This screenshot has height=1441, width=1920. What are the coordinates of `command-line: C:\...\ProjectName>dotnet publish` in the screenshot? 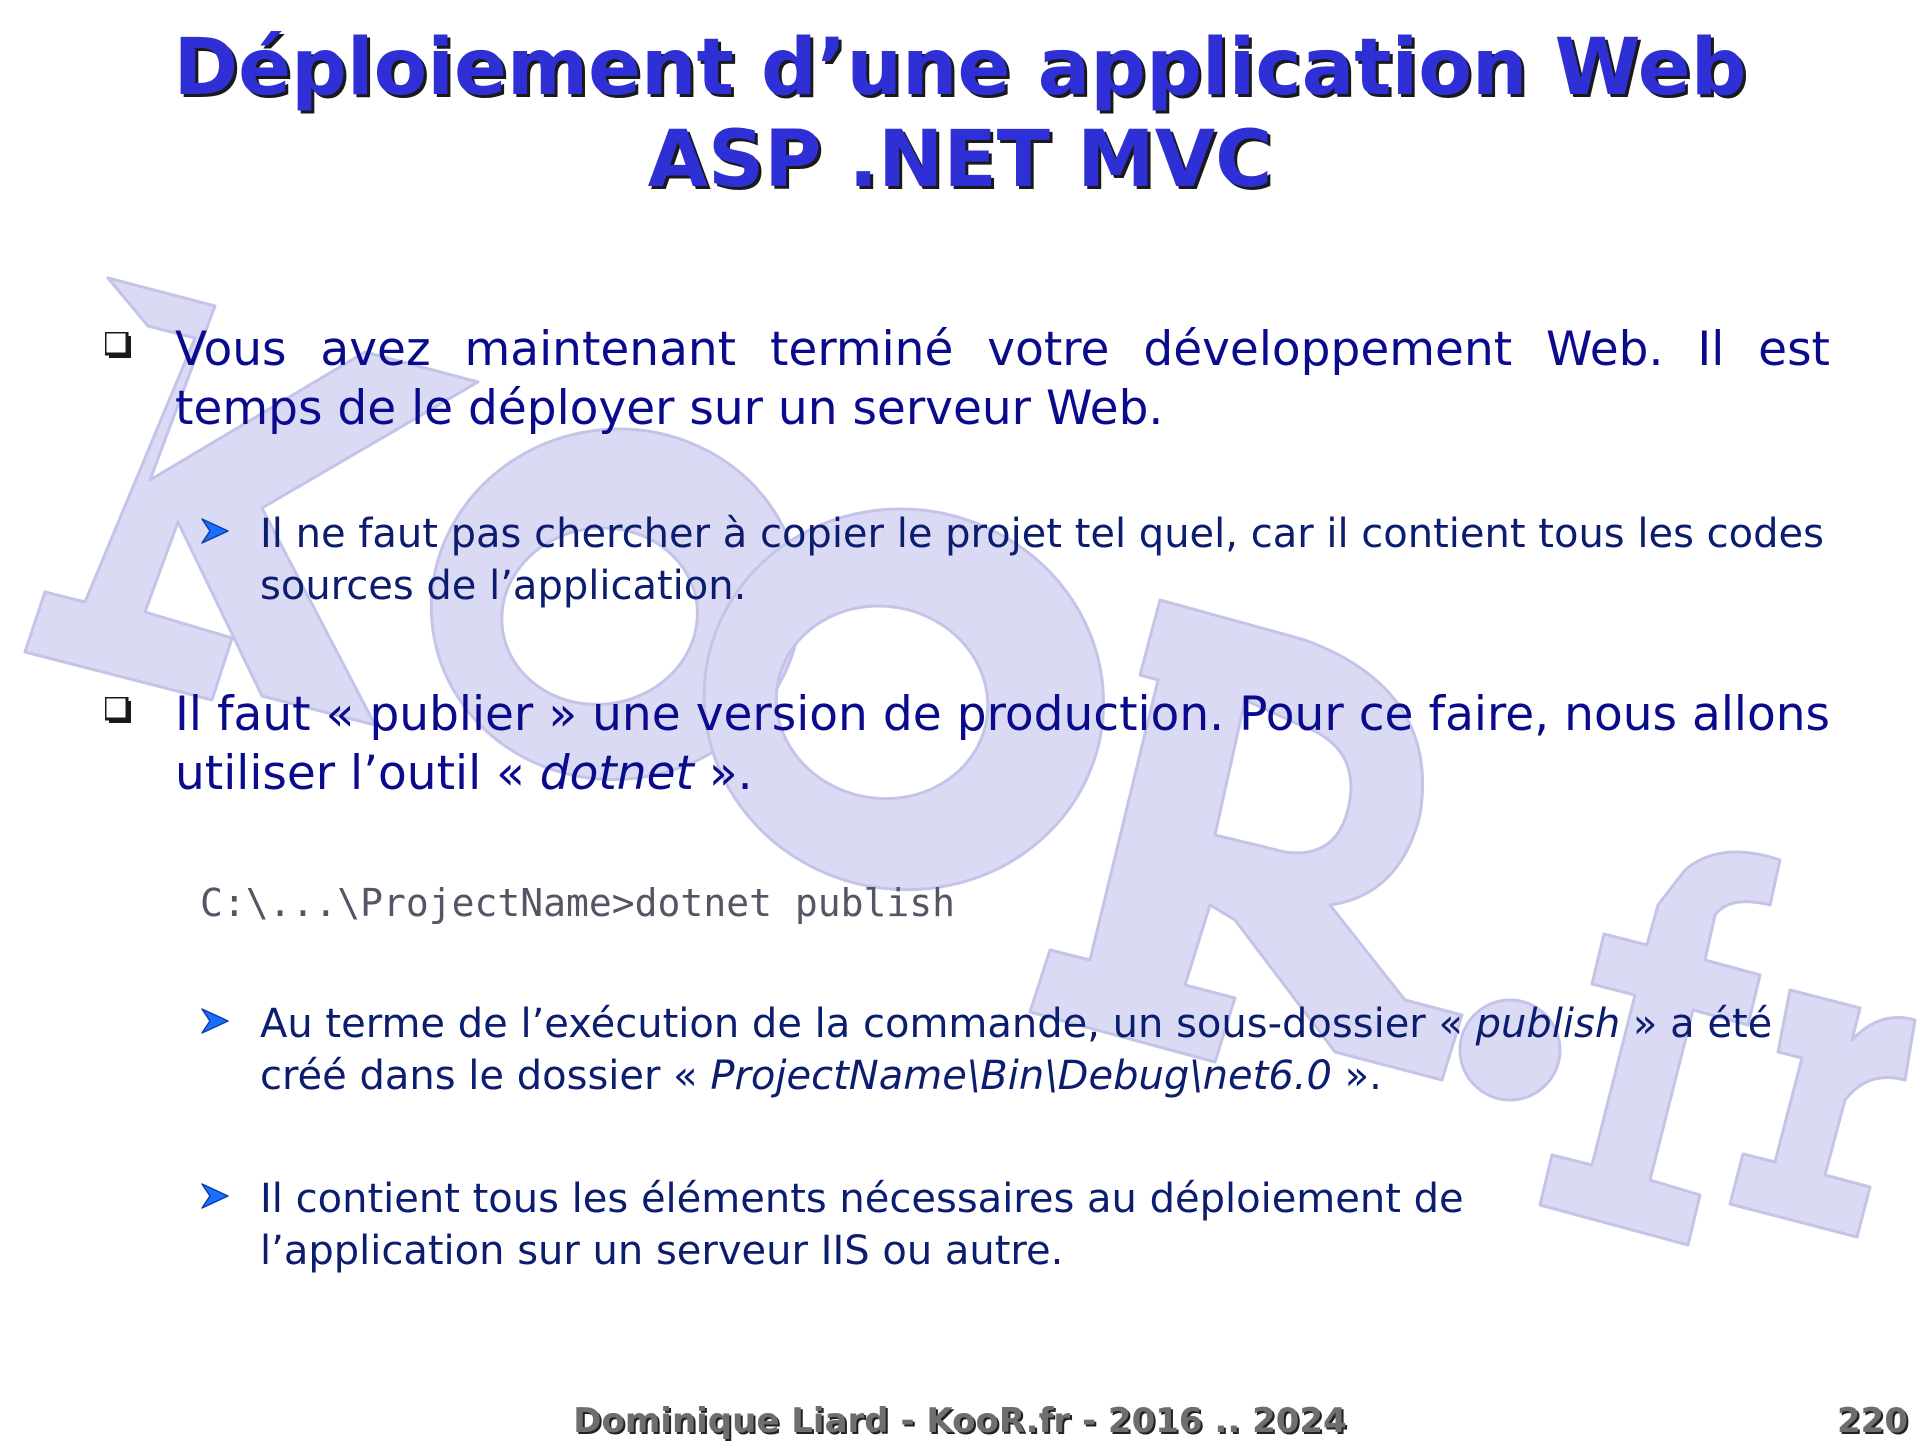 It's located at (577, 903).